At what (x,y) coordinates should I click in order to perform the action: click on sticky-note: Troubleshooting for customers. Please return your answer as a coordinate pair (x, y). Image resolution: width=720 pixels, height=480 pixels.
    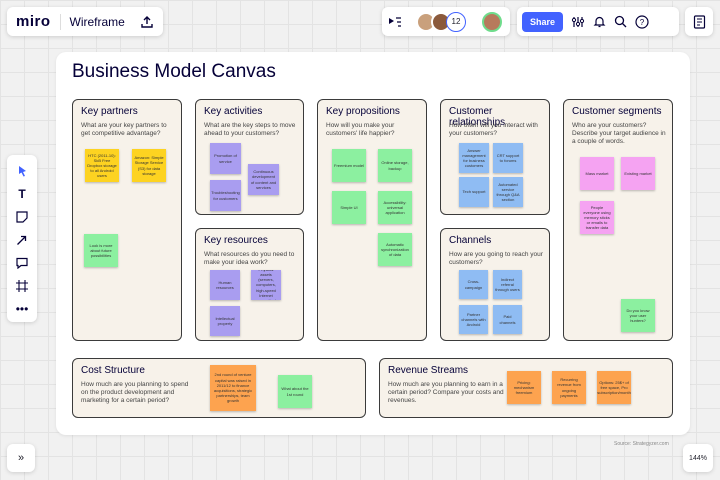
    Looking at the image, I should click on (225, 195).